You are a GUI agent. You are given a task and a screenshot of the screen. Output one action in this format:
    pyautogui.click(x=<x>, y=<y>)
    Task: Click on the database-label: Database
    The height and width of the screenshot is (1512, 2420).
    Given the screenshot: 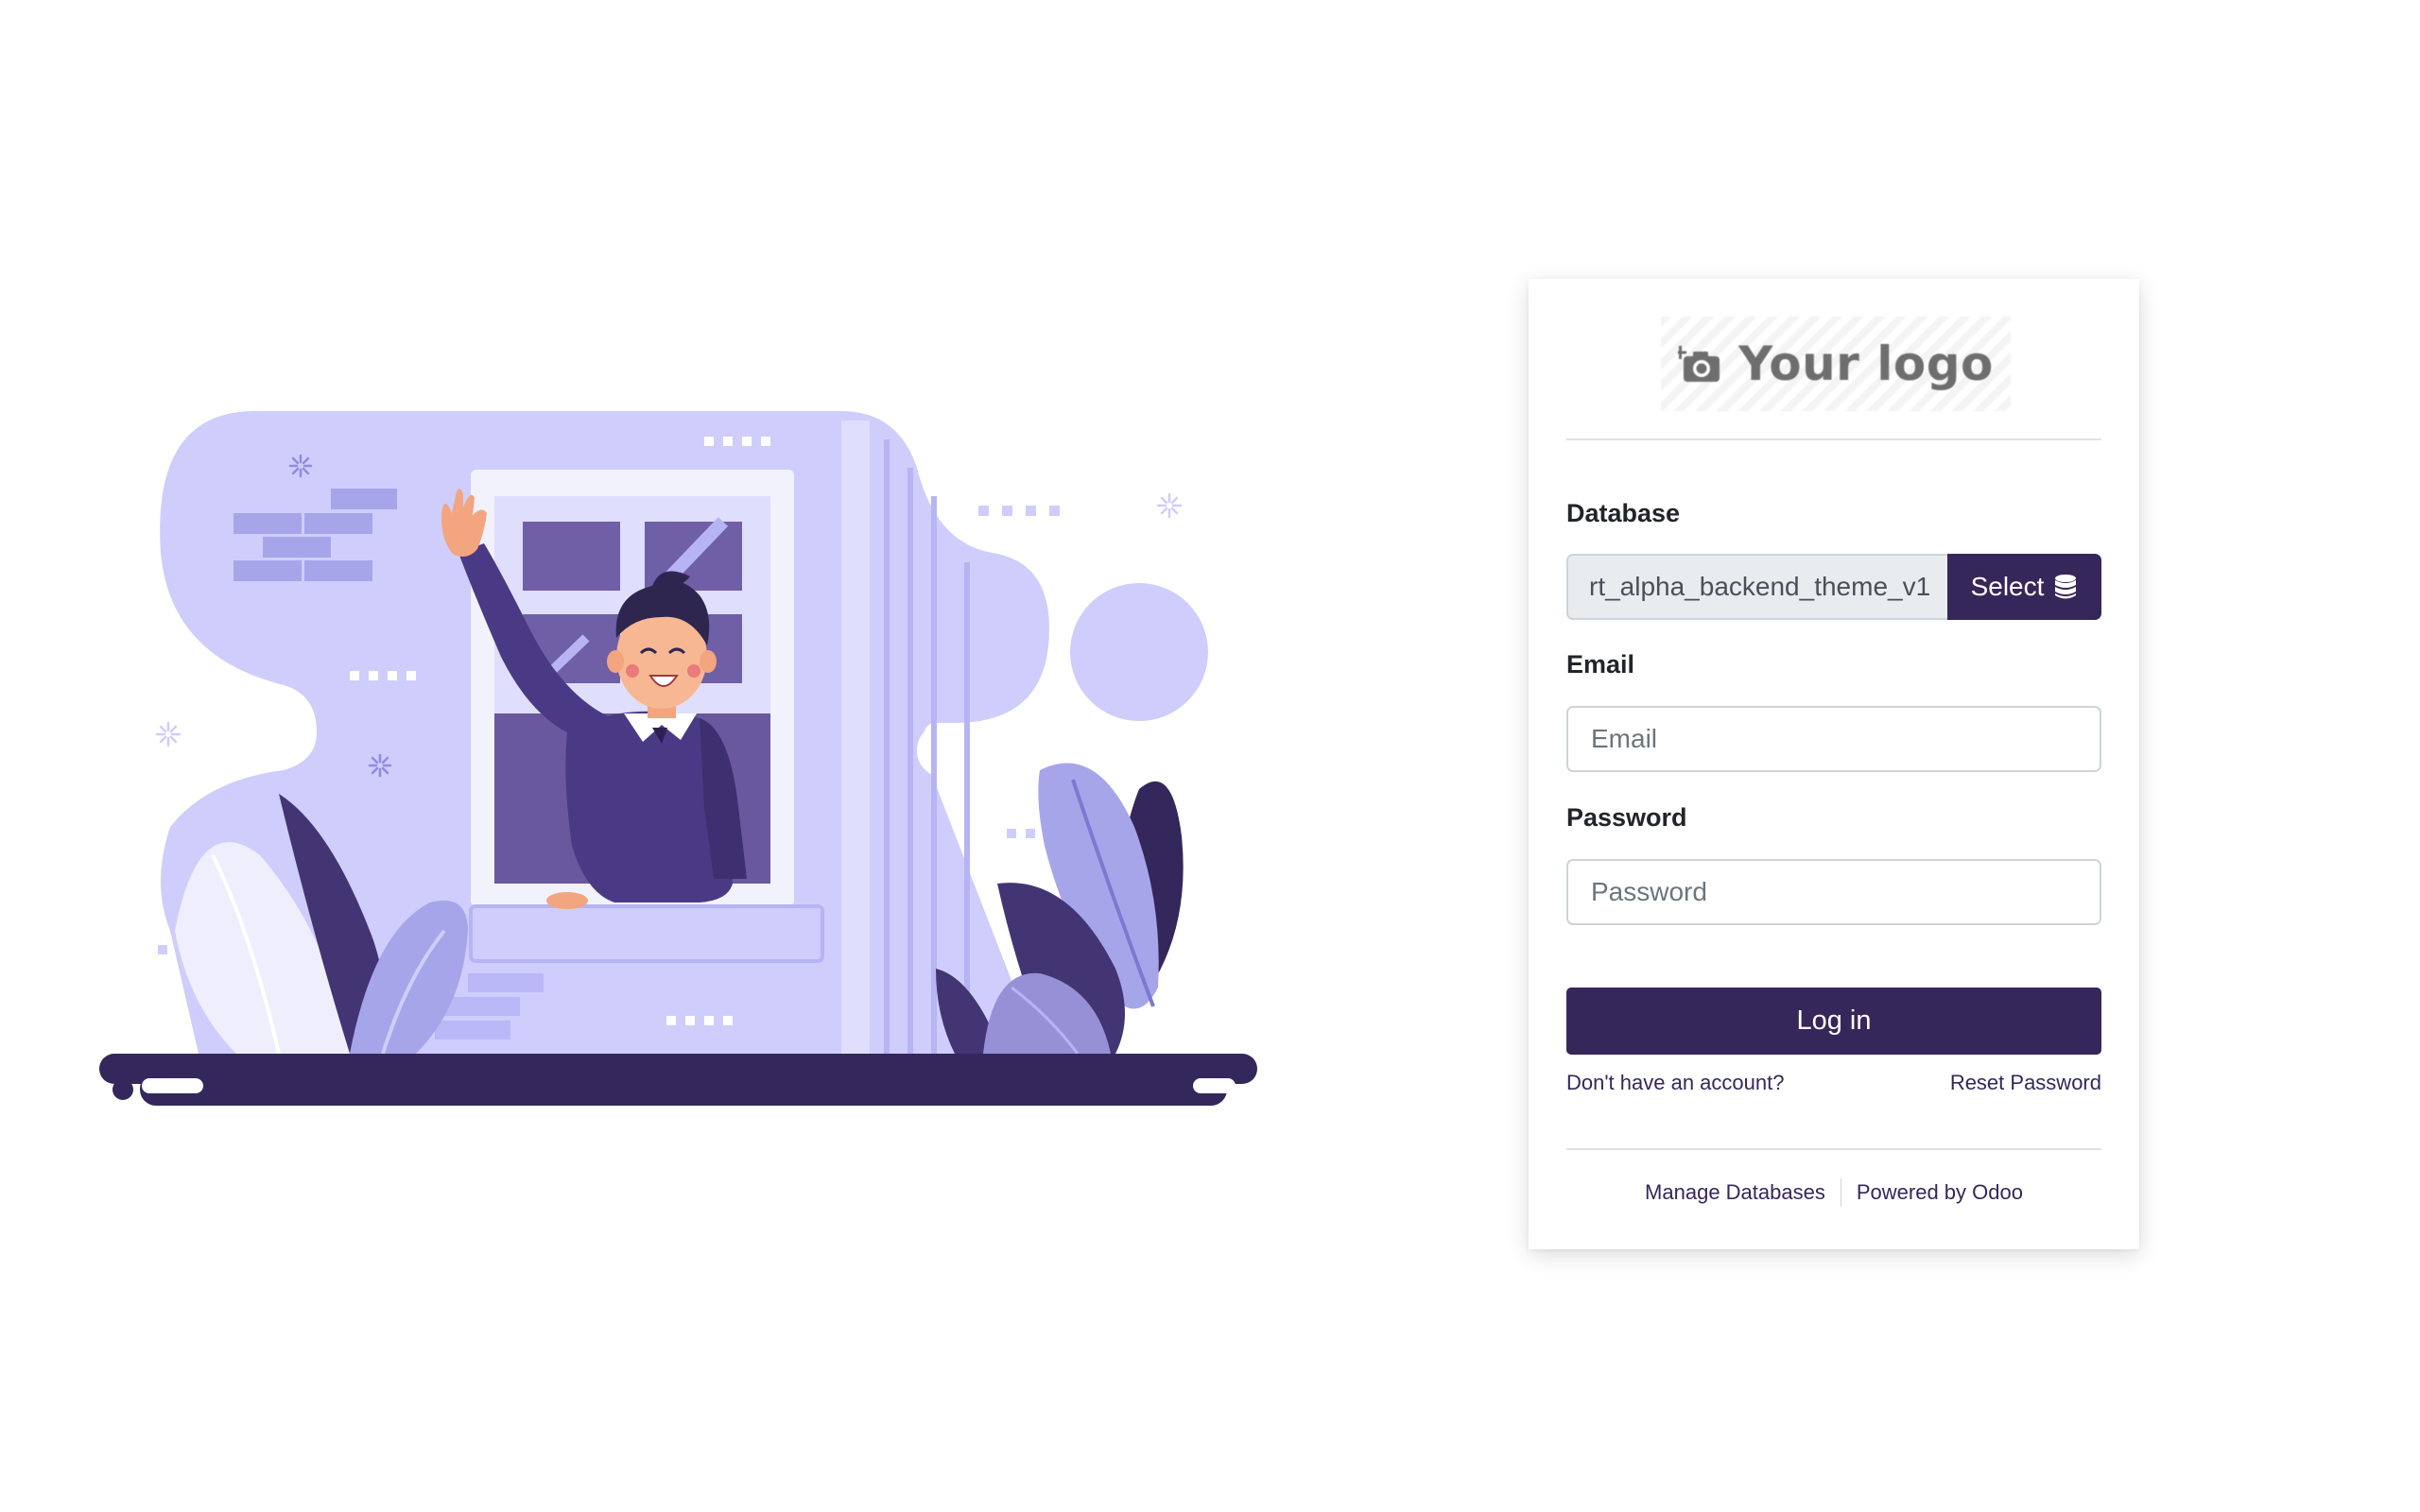 What is the action you would take?
    pyautogui.click(x=1623, y=513)
    